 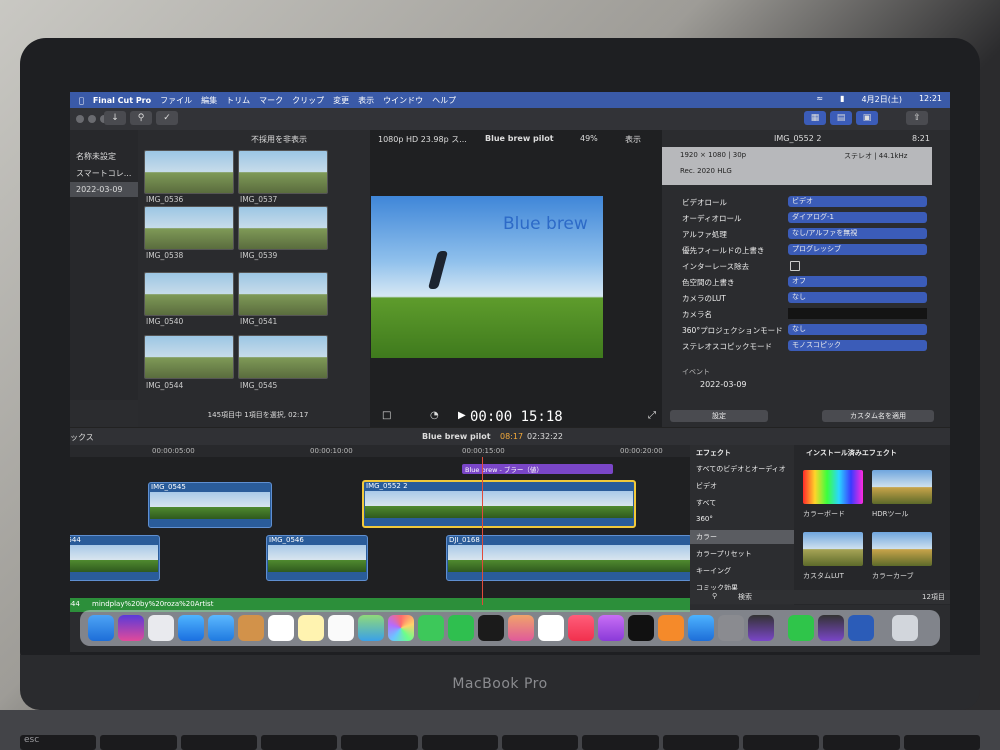 I want to click on projection-mode-dropdown: なし, so click(x=857, y=329).